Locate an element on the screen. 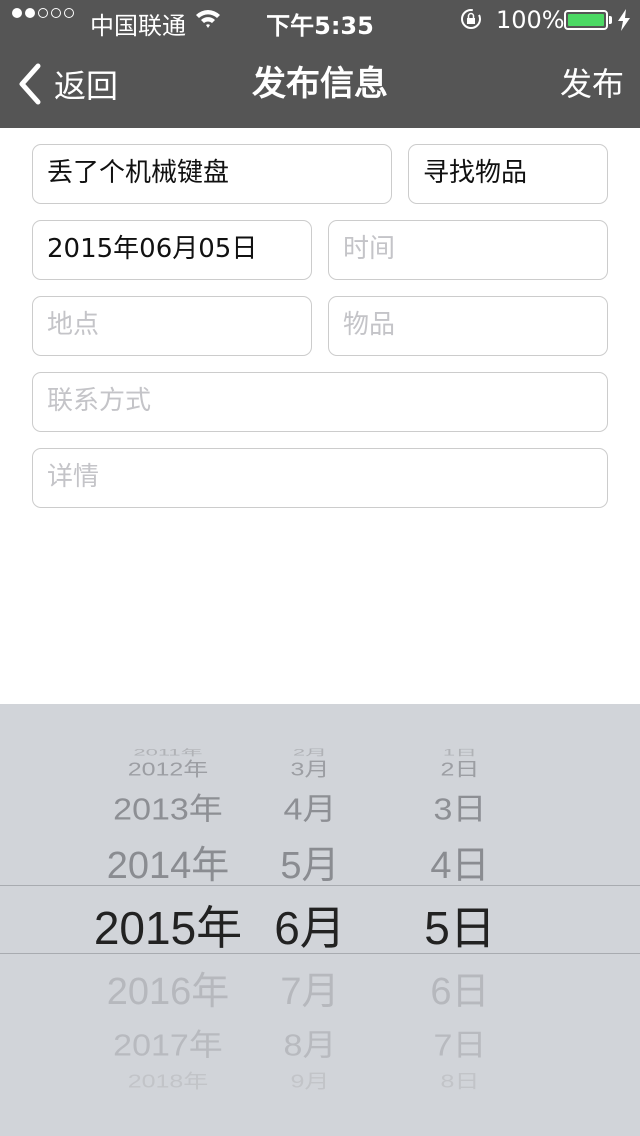  picker-year-item: 2014年 is located at coordinates (168, 866).